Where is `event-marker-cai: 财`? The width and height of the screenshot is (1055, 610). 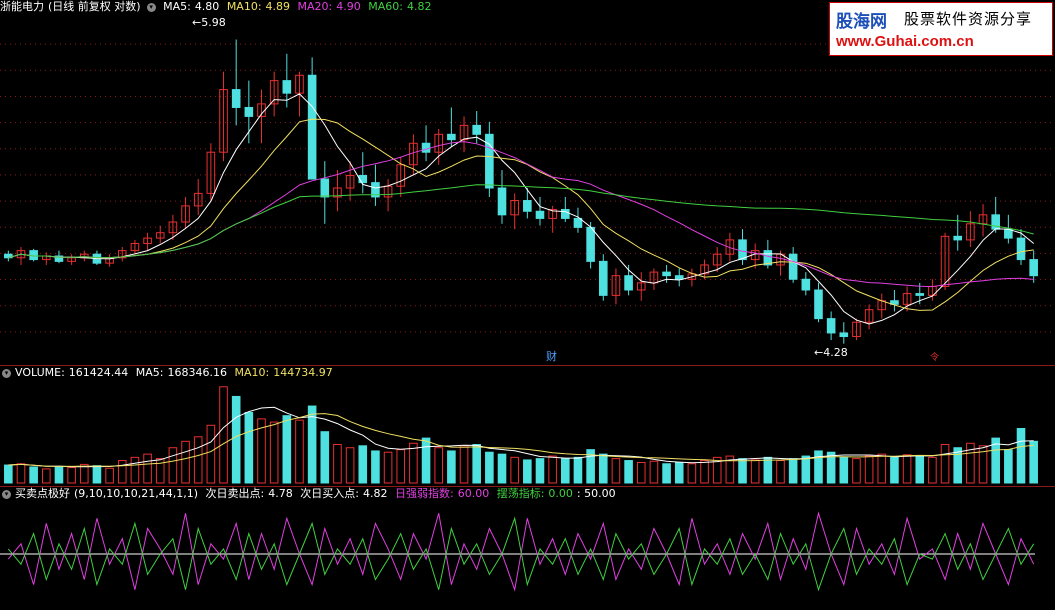
event-marker-cai: 财 is located at coordinates (551, 356).